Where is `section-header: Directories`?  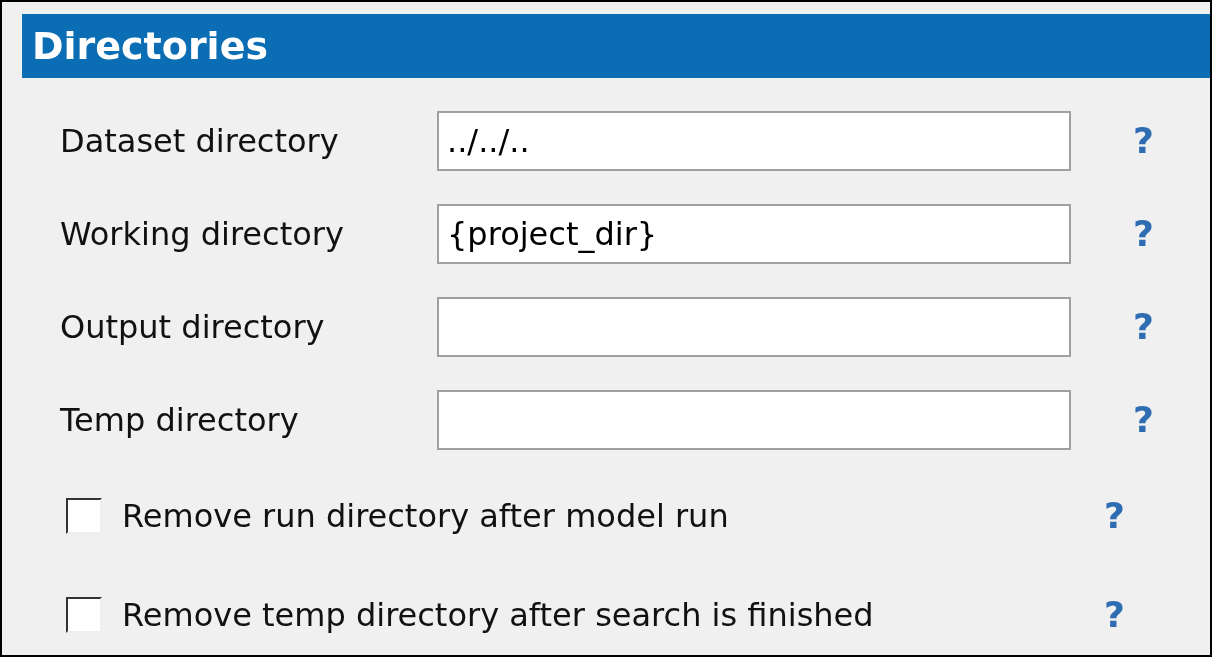
section-header: Directories is located at coordinates (616, 46).